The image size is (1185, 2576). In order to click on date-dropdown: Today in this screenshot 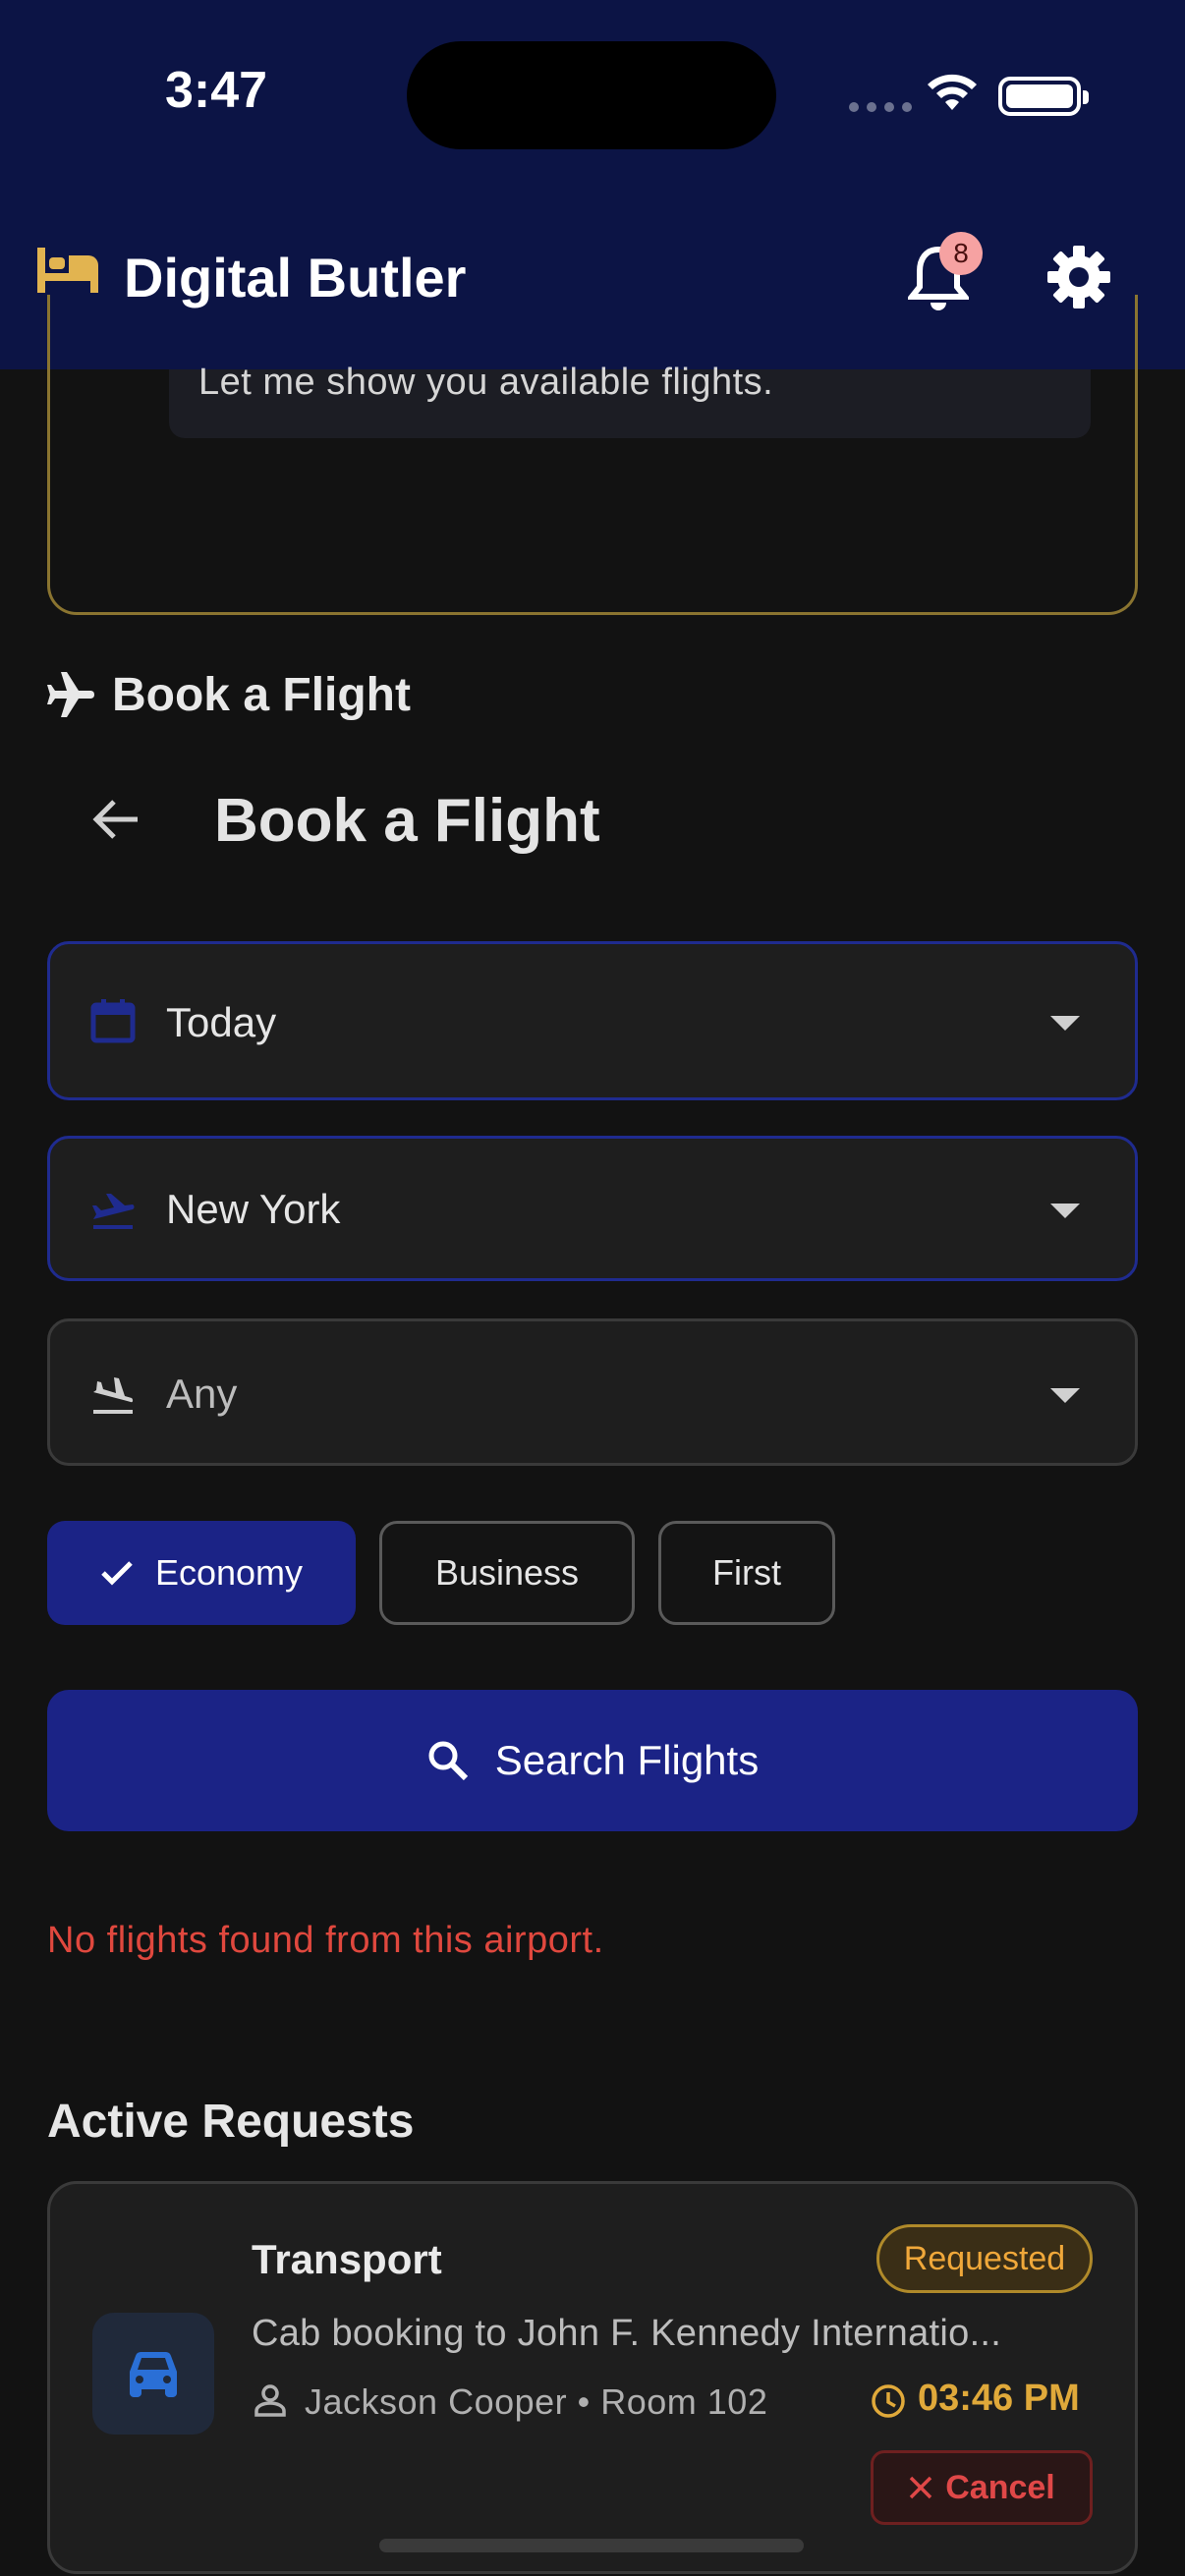, I will do `click(592, 1020)`.